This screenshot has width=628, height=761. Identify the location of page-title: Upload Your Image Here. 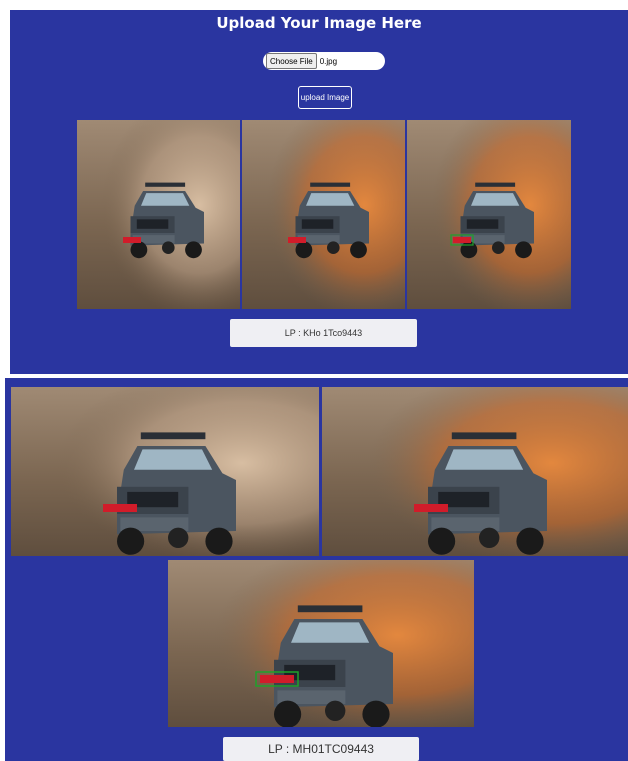
(319, 23).